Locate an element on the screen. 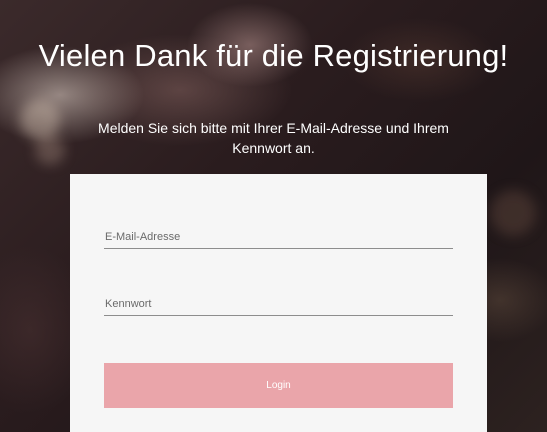  password-field is located at coordinates (278, 306).